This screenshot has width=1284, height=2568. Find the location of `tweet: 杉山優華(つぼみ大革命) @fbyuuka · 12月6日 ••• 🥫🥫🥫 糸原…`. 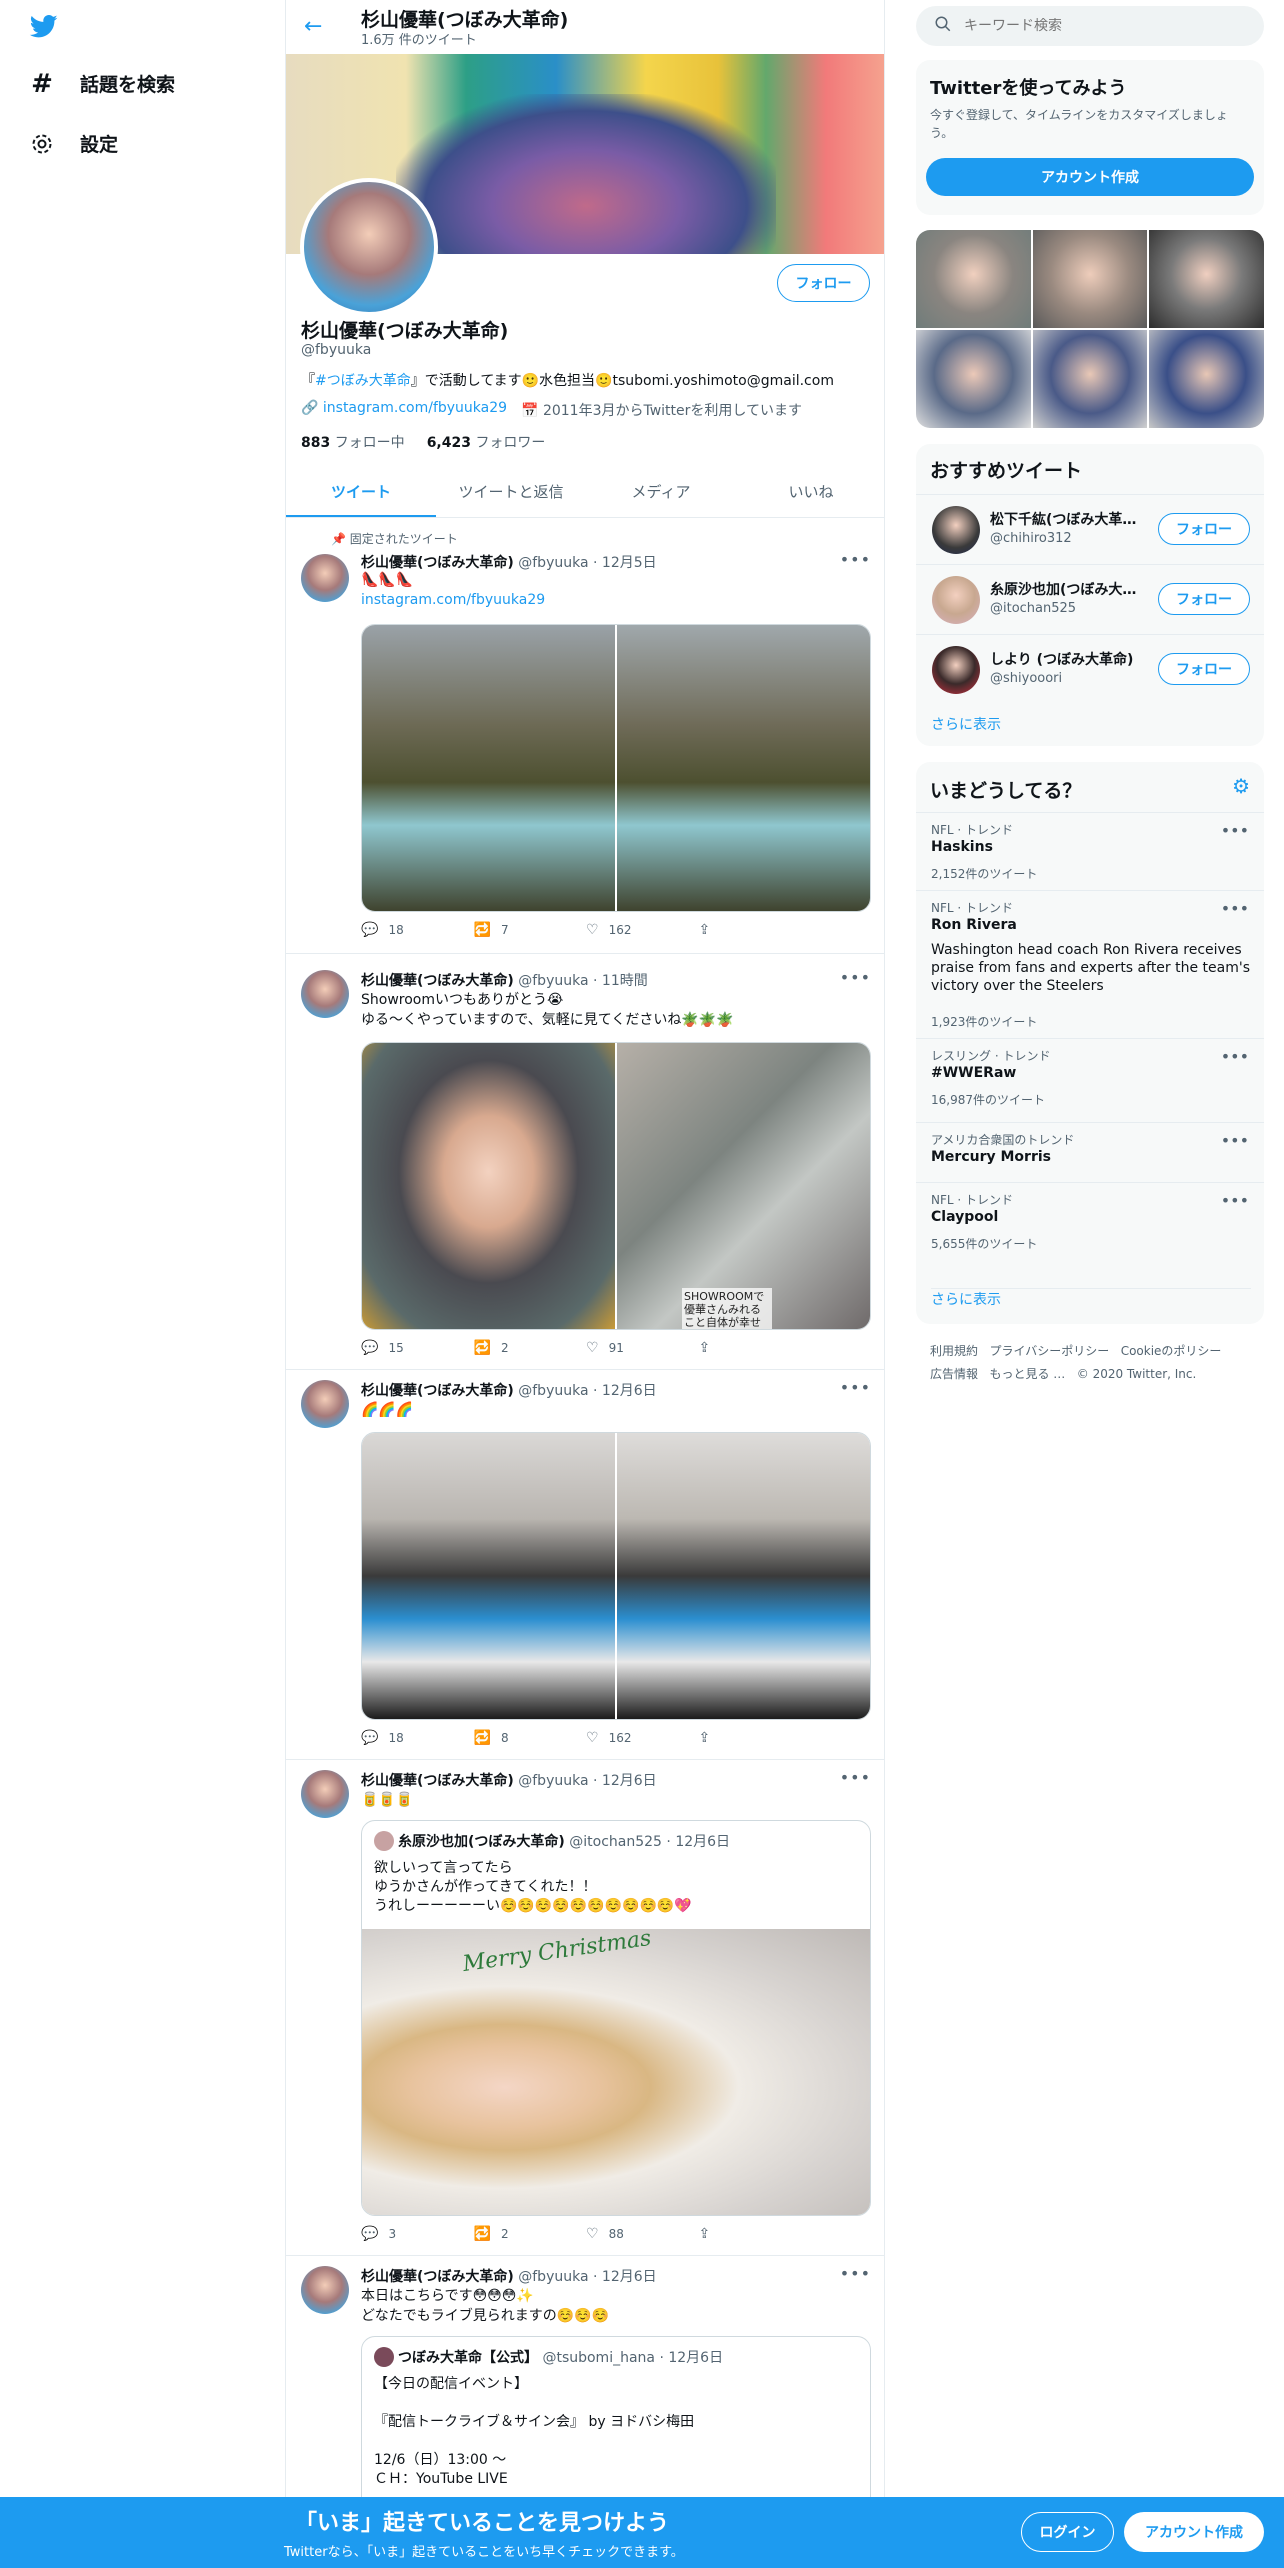

tweet: 杉山優華(つぼみ大革命) @fbyuuka · 12月6日 ••• 🥫🥫🥫 糸原… is located at coordinates (585, 2008).